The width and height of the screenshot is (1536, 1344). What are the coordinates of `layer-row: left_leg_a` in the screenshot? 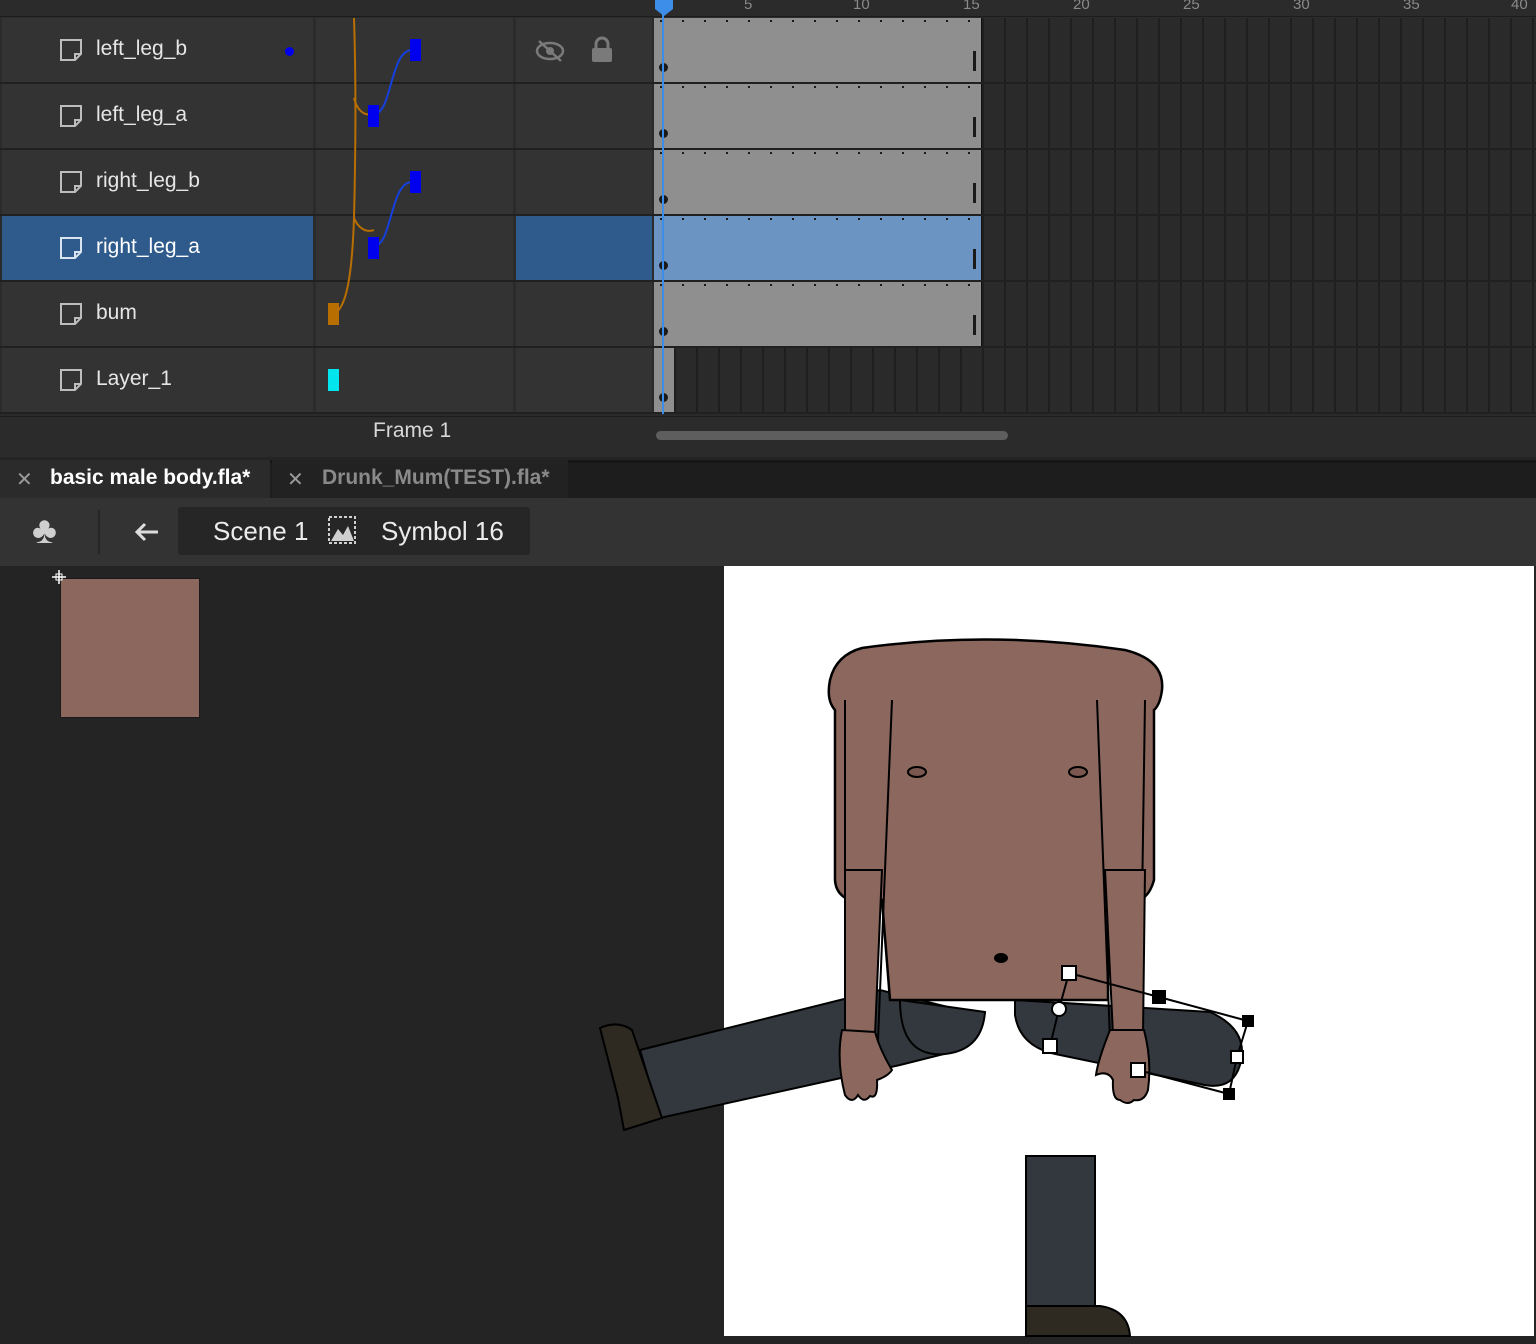 It's located at (768, 117).